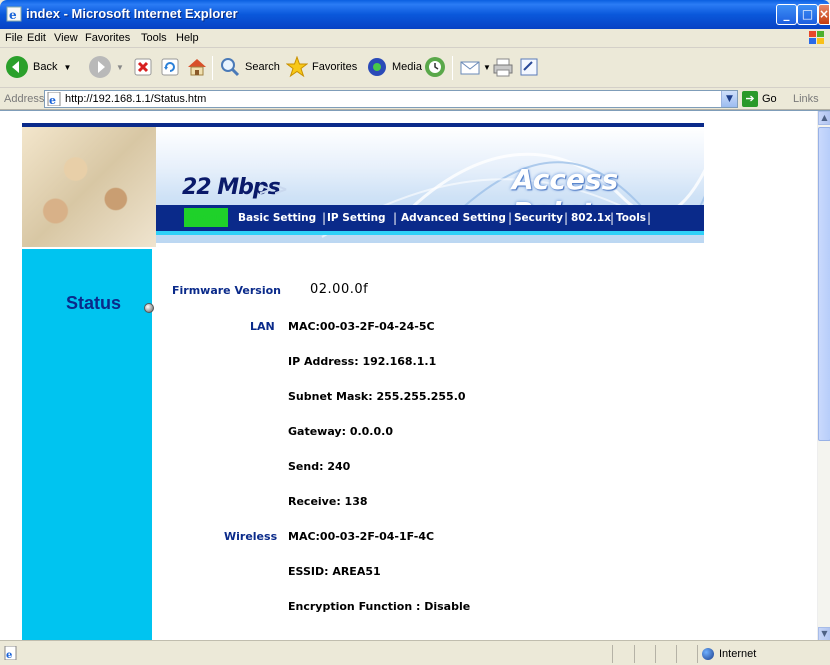  What do you see at coordinates (107, 38) in the screenshot?
I see `menu-favorites: Favorites` at bounding box center [107, 38].